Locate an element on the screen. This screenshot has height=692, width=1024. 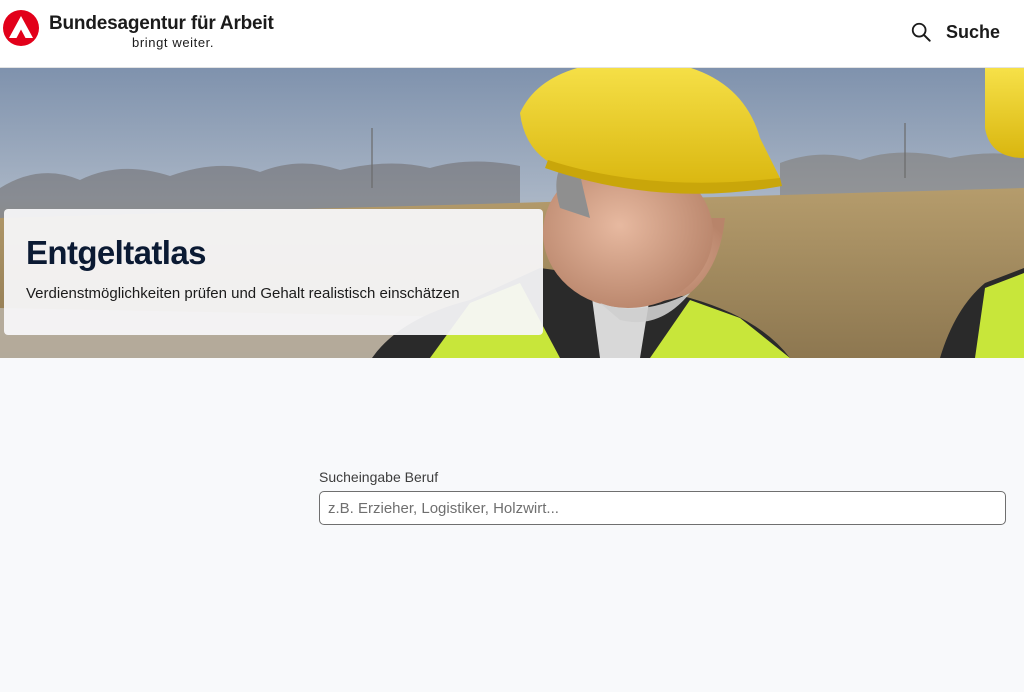
search-button: Suche is located at coordinates (955, 32).